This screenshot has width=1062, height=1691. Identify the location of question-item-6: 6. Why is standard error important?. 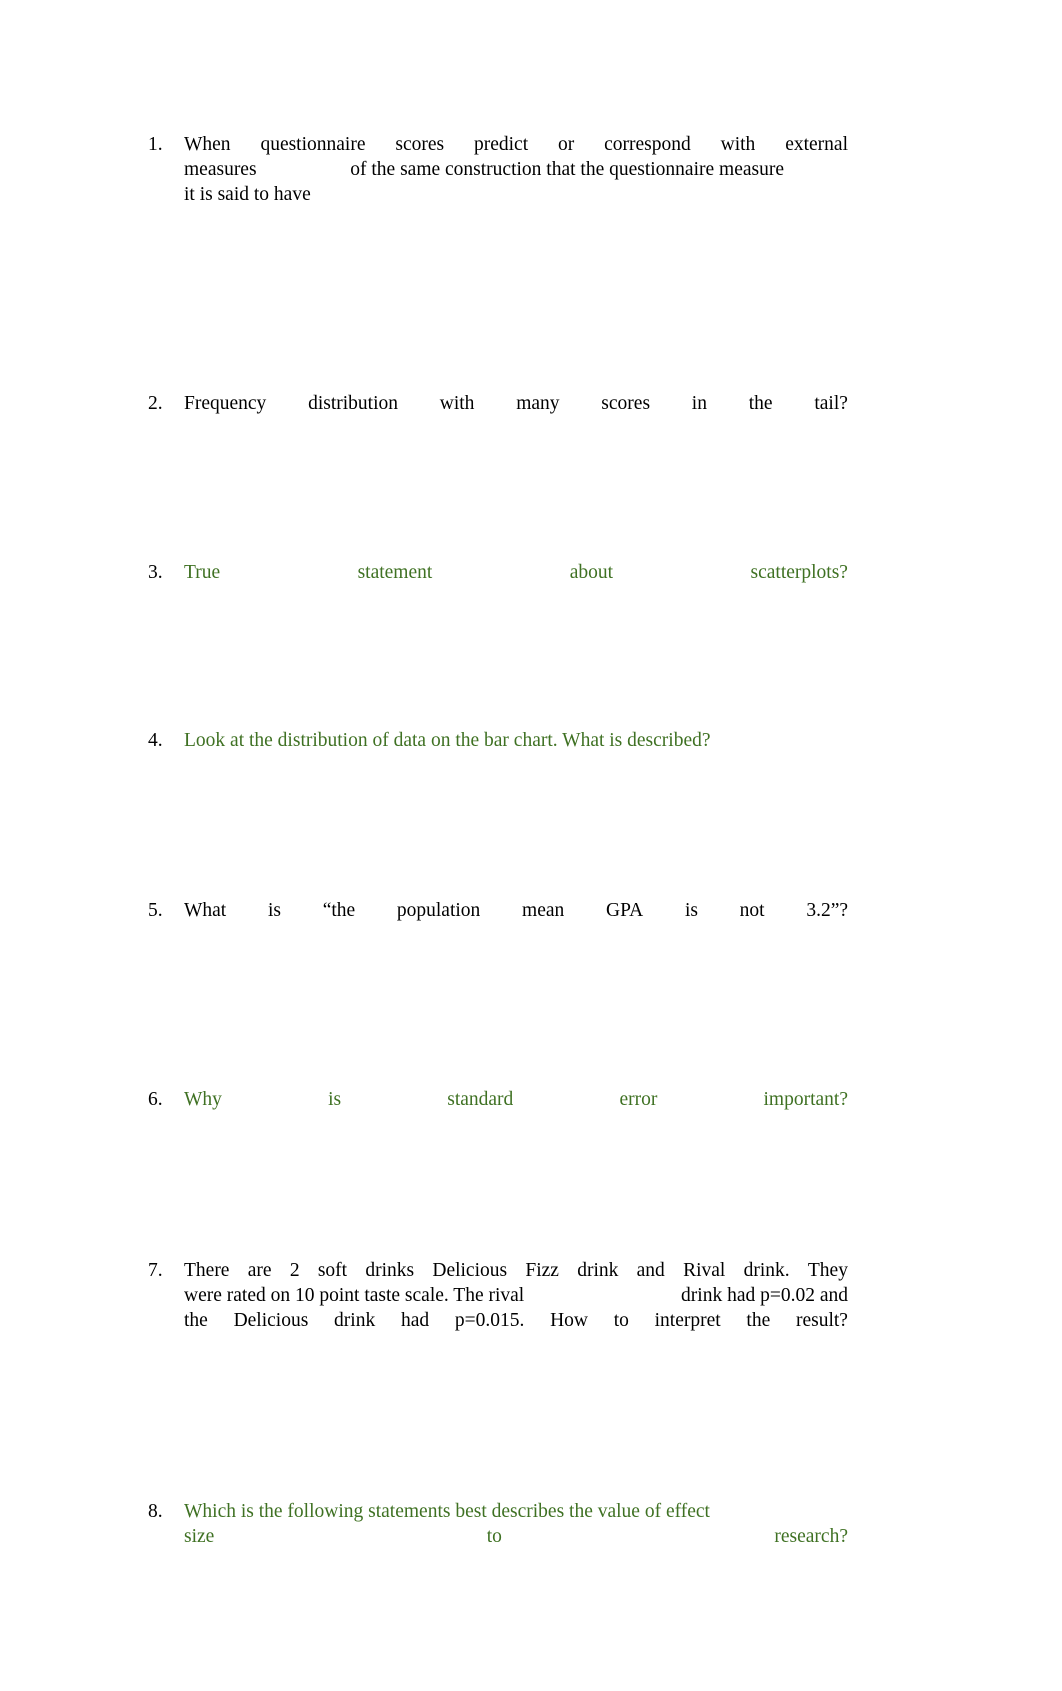
(498, 1099).